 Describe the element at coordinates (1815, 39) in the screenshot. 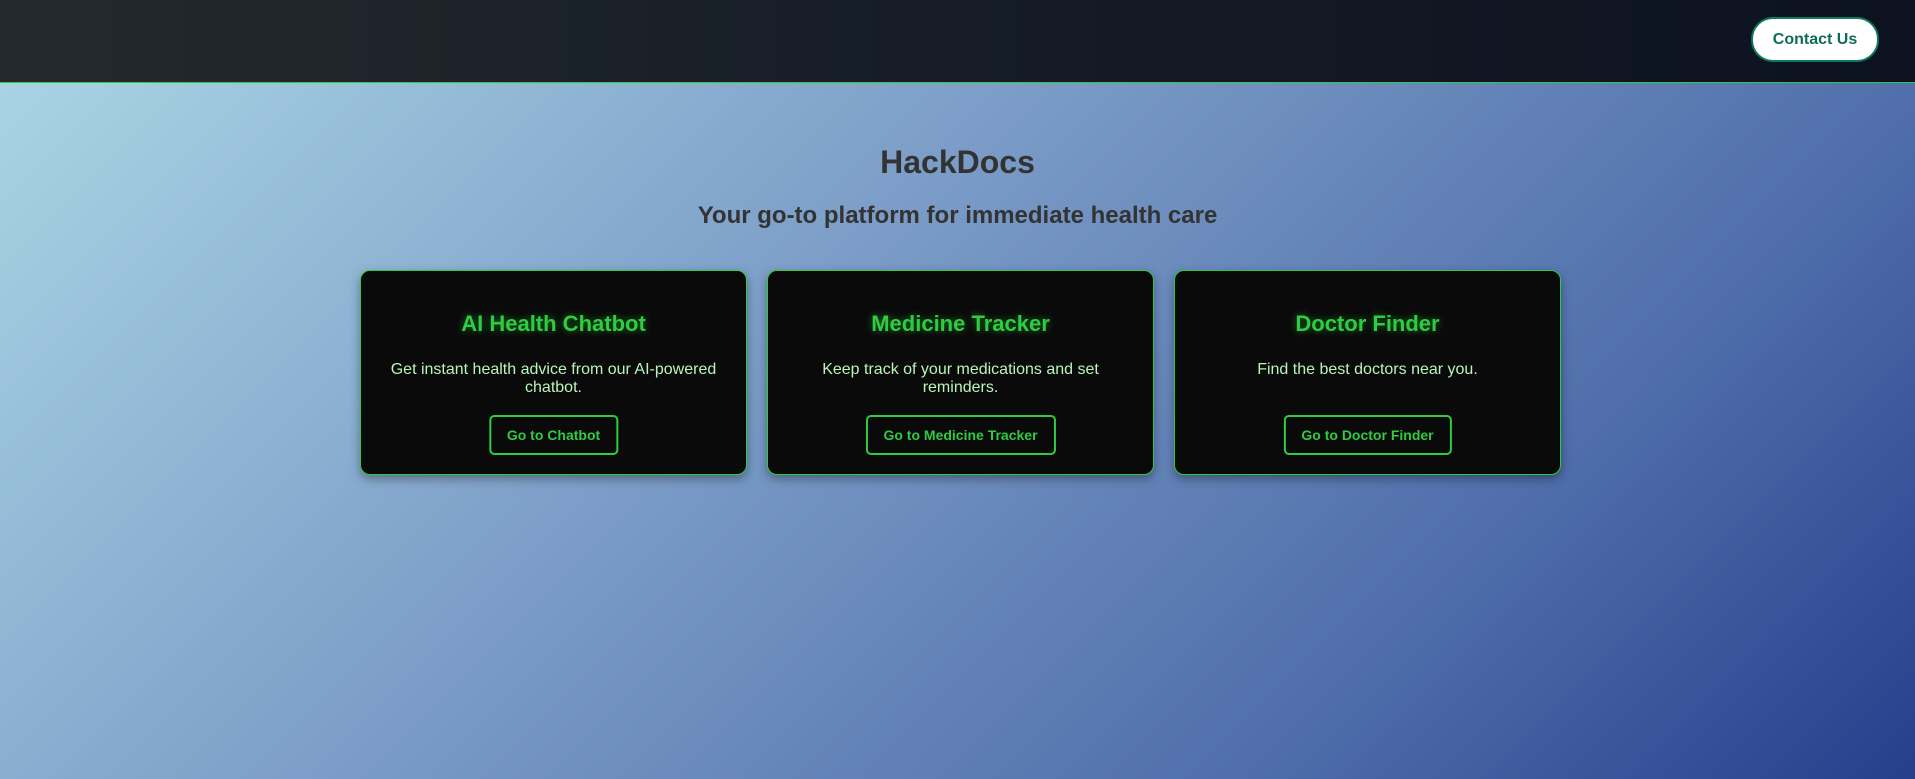

I see `contact-us-button: Contact Us` at that location.